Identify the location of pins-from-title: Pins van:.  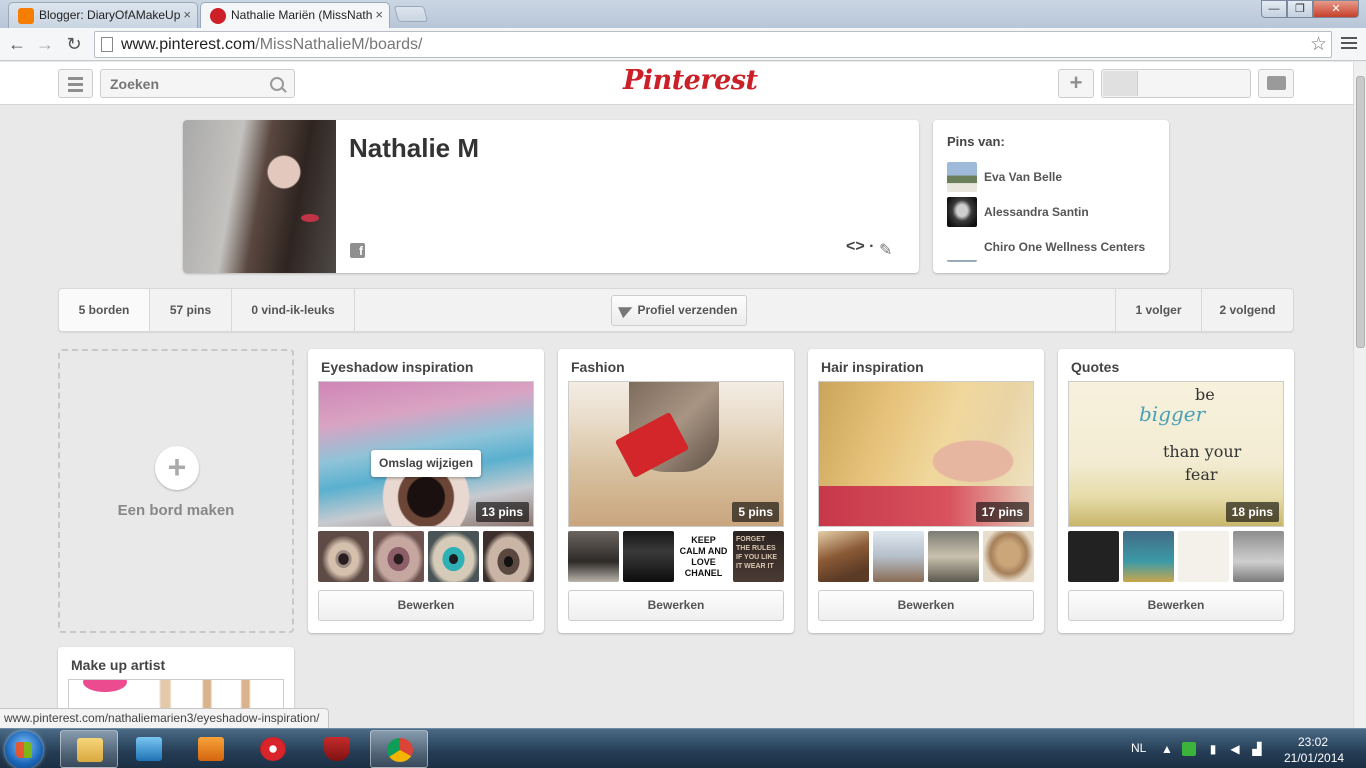
(976, 141).